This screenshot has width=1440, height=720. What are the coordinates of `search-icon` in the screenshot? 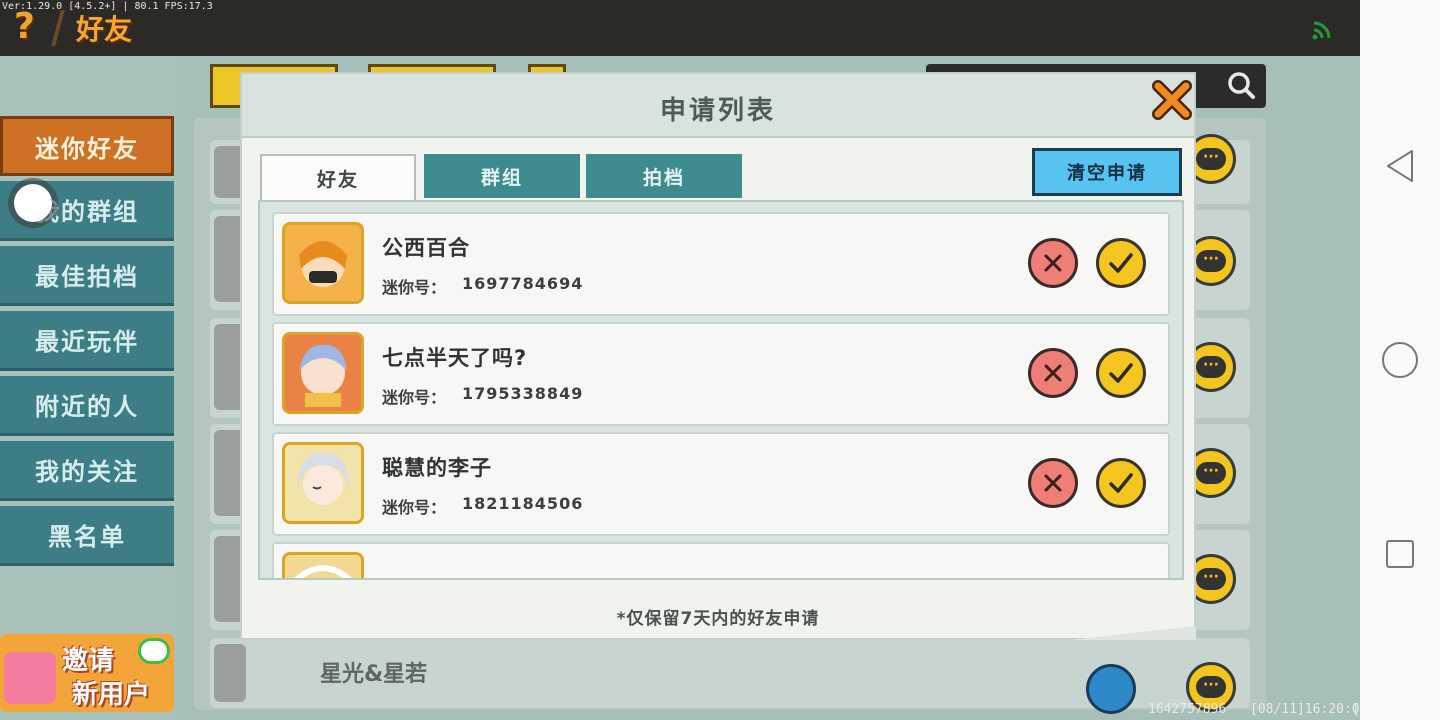 It's located at (1241, 85).